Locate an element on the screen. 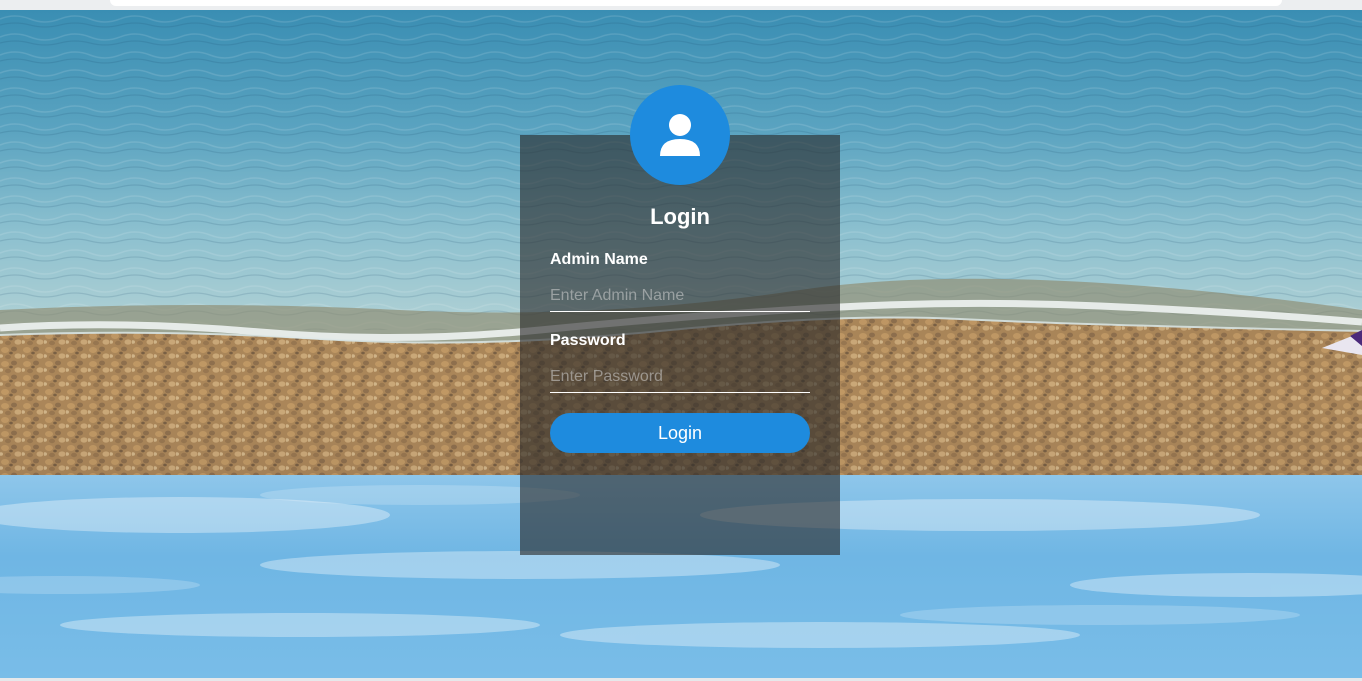 The height and width of the screenshot is (681, 1362). top-strip-bar is located at coordinates (696, 3).